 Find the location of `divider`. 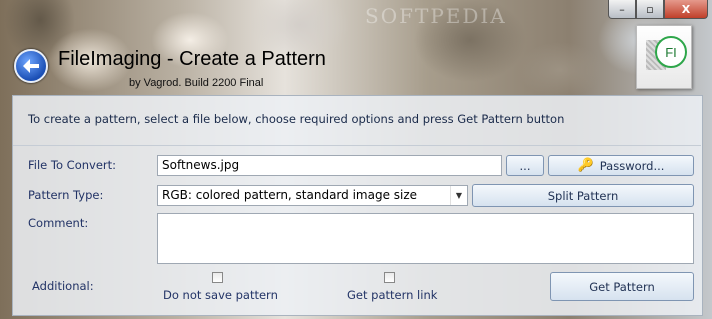

divider is located at coordinates (357, 145).